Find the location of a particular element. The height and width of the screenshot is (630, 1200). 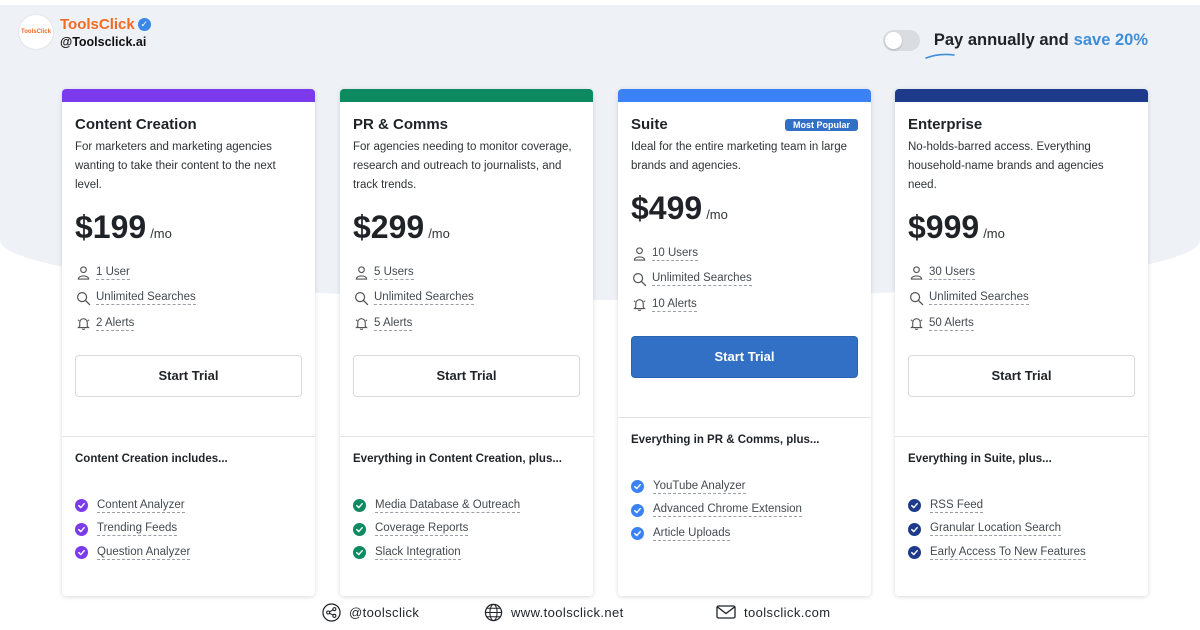

feature-text: 50 Alerts is located at coordinates (951, 324).